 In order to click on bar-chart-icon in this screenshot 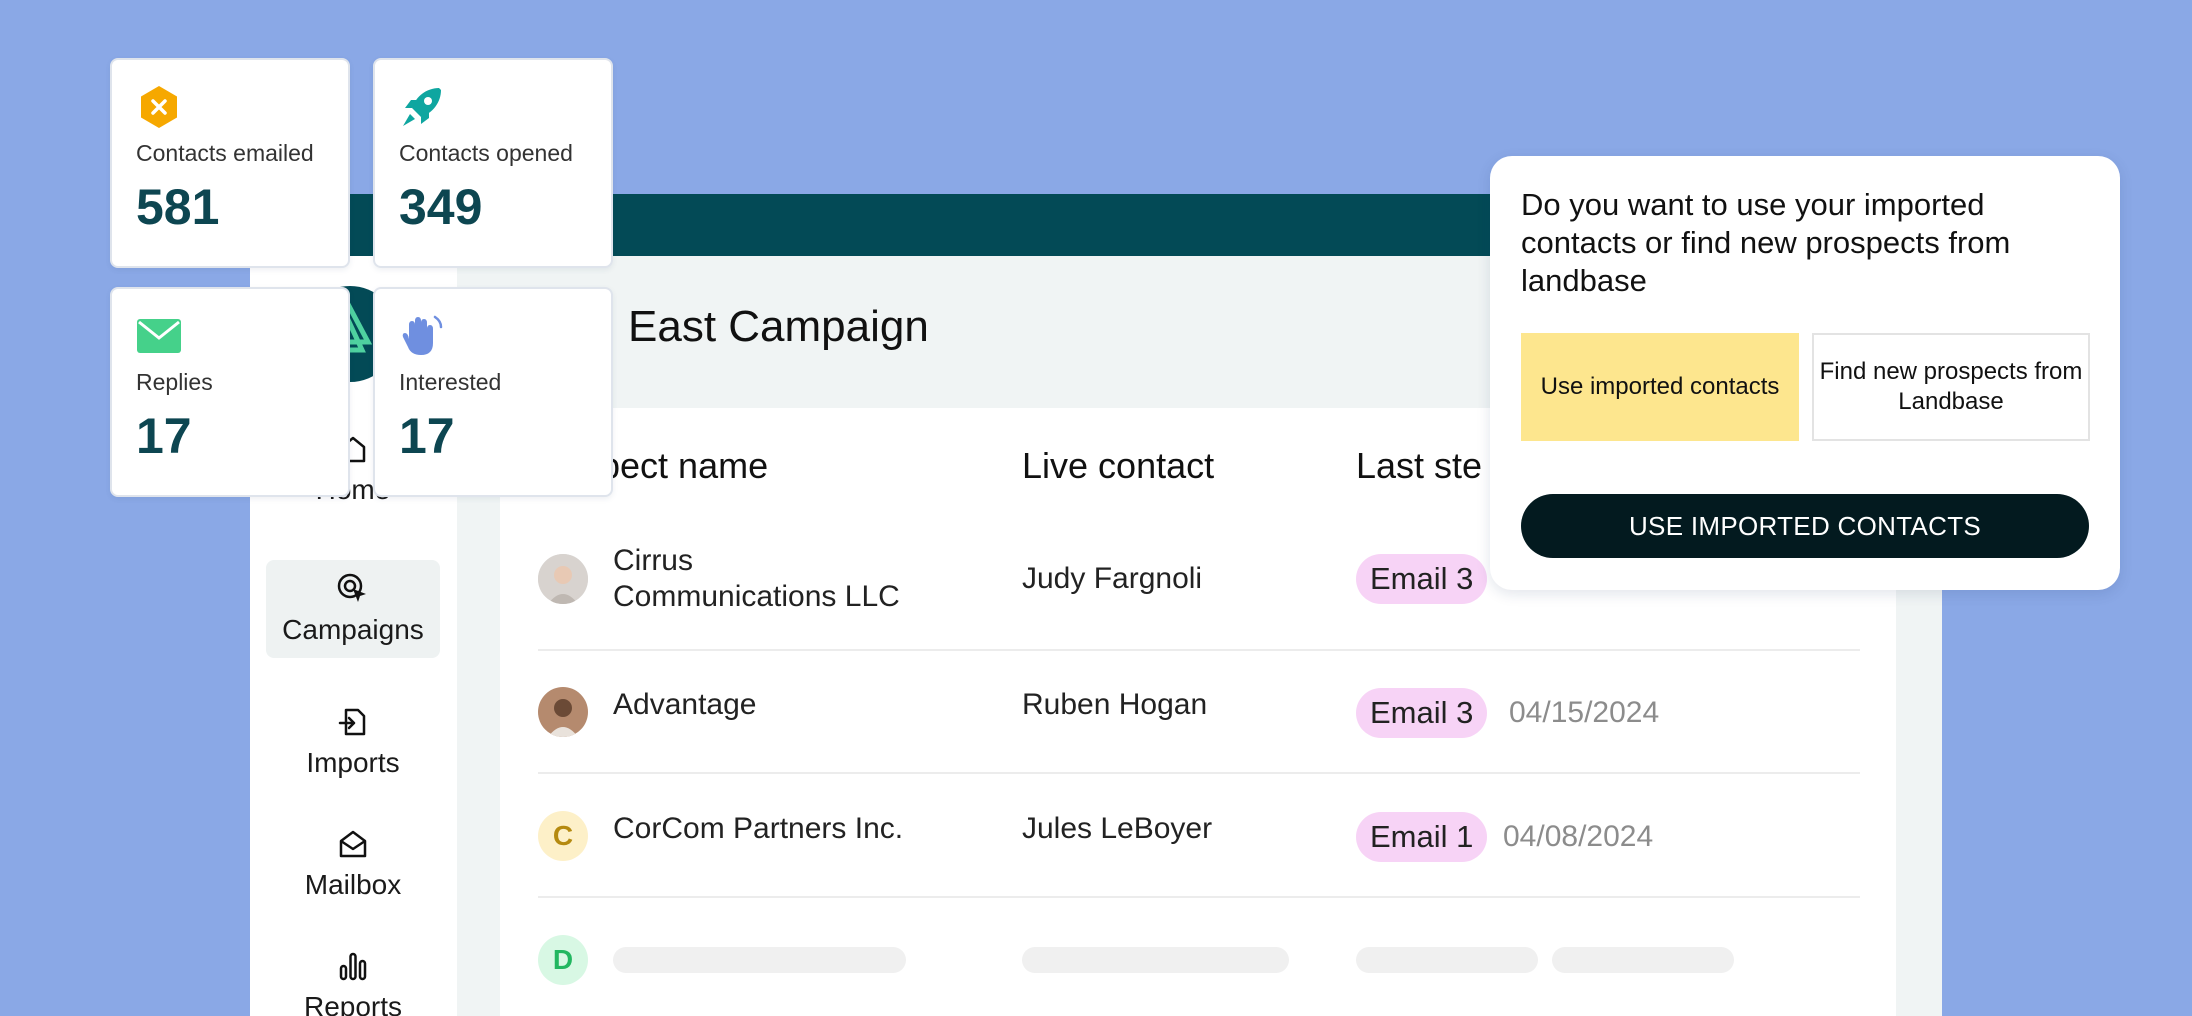, I will do `click(353, 966)`.